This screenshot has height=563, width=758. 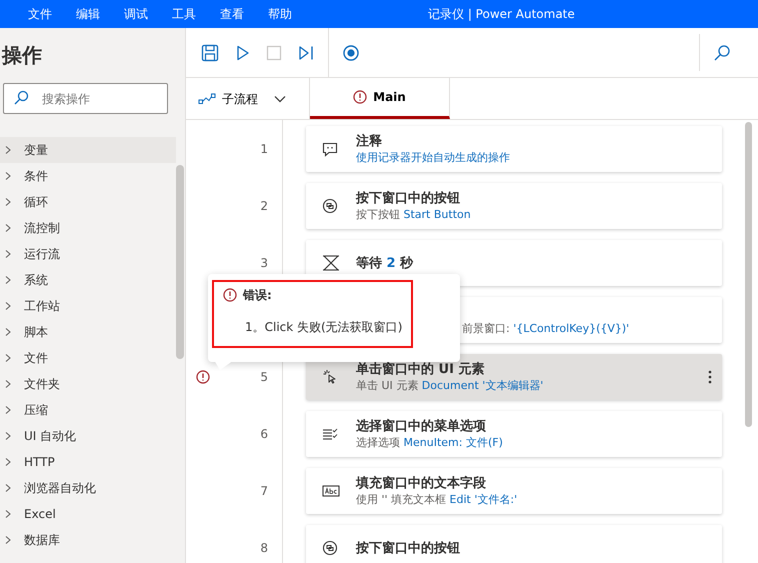 What do you see at coordinates (60, 488) in the screenshot?
I see `category-label: 浏览器自动化` at bounding box center [60, 488].